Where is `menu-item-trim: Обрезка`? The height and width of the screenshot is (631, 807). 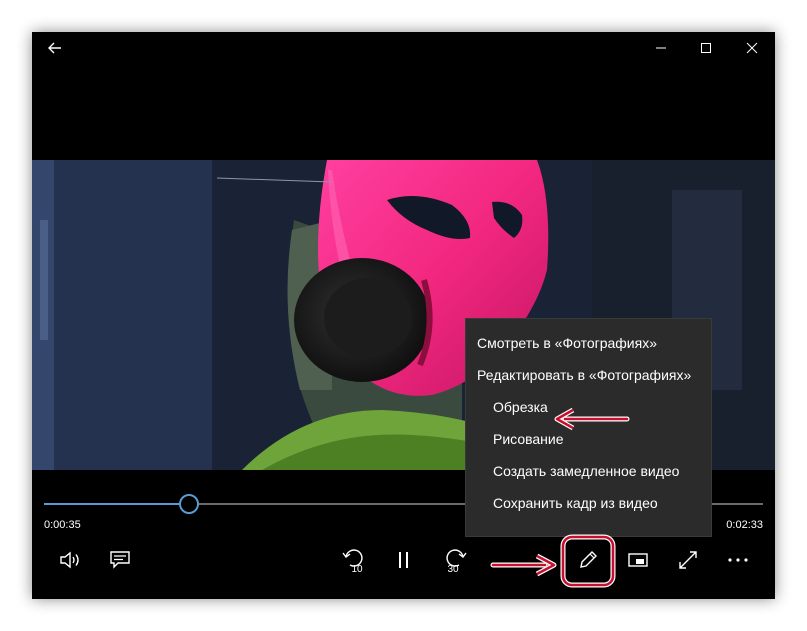
menu-item-trim: Обрезка is located at coordinates (588, 411).